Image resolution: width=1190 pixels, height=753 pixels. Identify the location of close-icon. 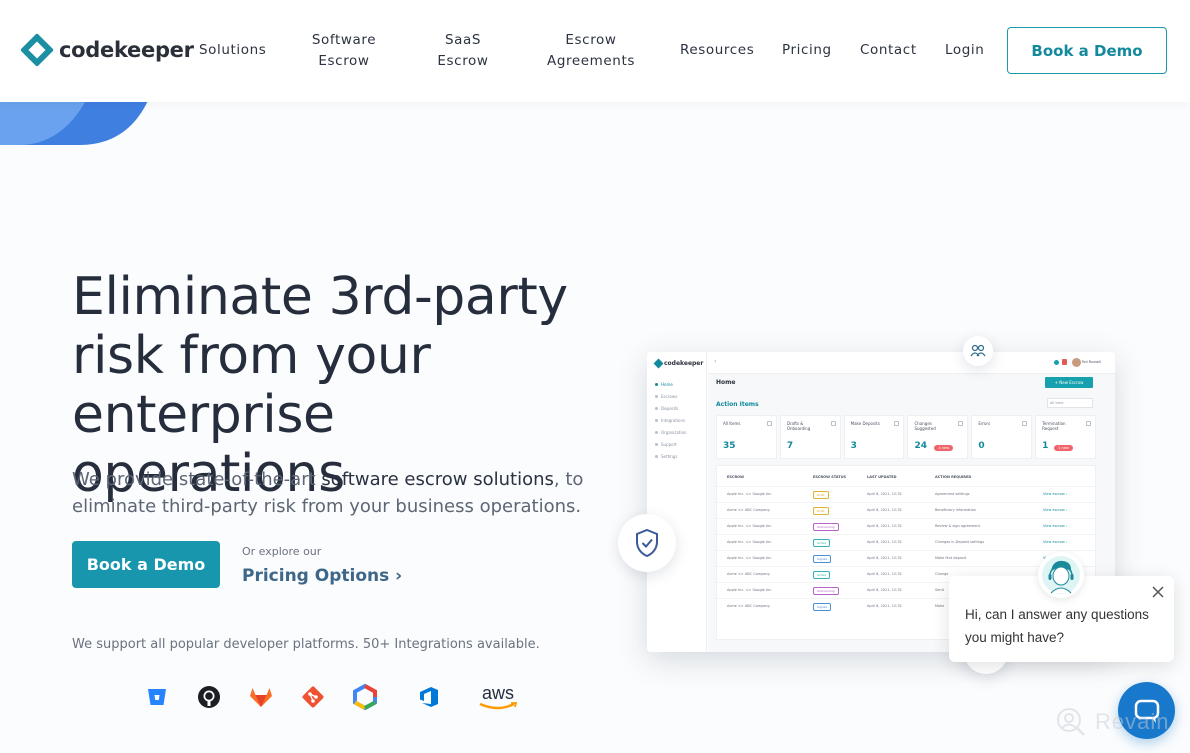
(1158, 592).